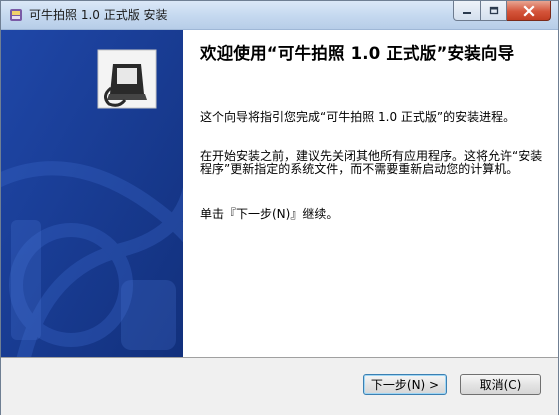 This screenshot has height=415, width=559. Describe the element at coordinates (269, 214) in the screenshot. I see `continue-instruction: 单击『下一步(N)』继续。` at that location.